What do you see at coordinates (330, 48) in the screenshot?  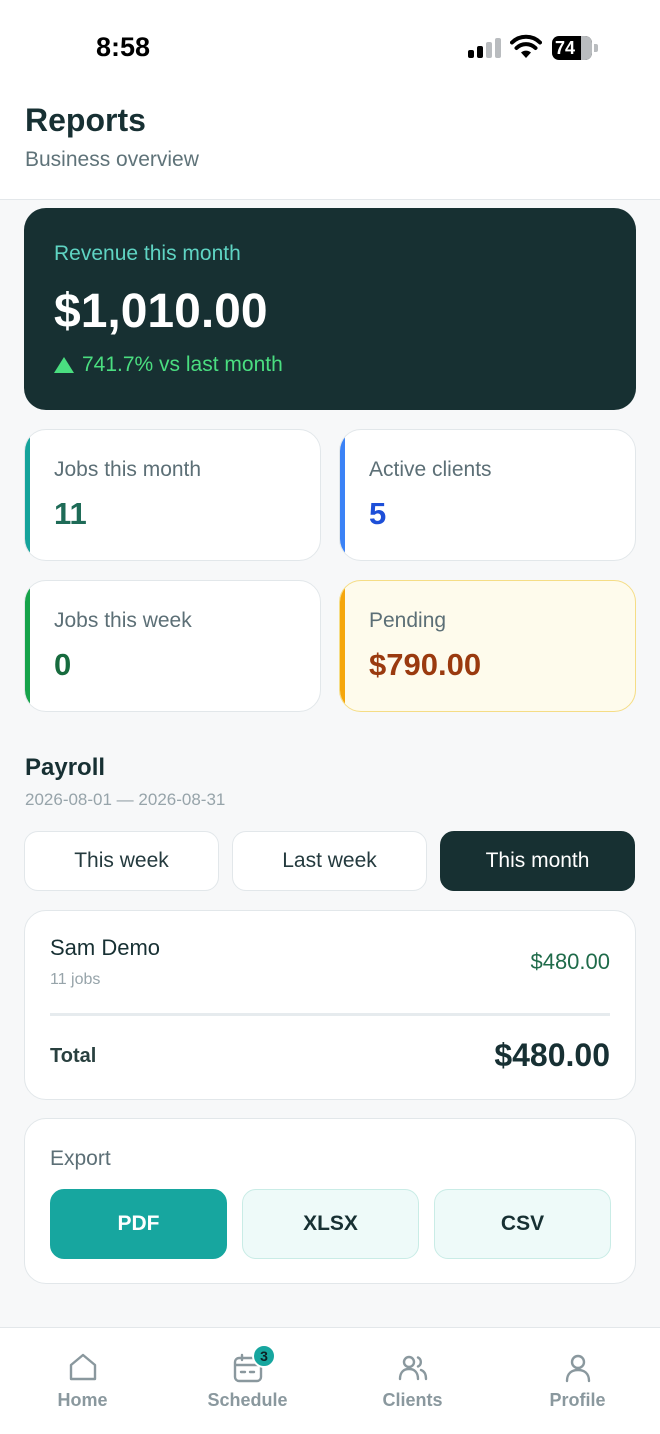 I see `status-bar: 8:58 74` at bounding box center [330, 48].